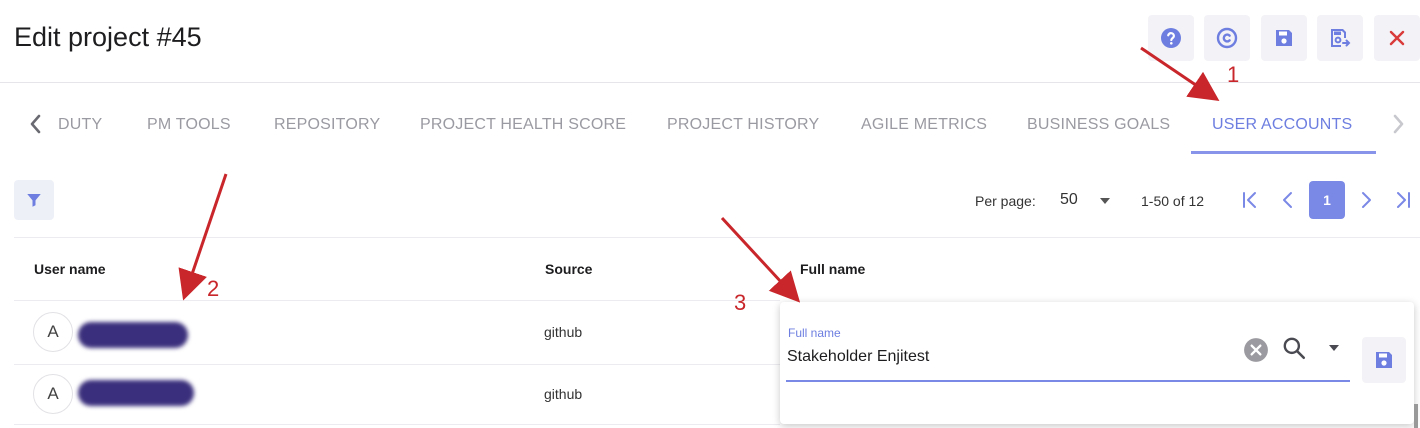 The image size is (1420, 428). I want to click on help-icon, so click(1171, 38).